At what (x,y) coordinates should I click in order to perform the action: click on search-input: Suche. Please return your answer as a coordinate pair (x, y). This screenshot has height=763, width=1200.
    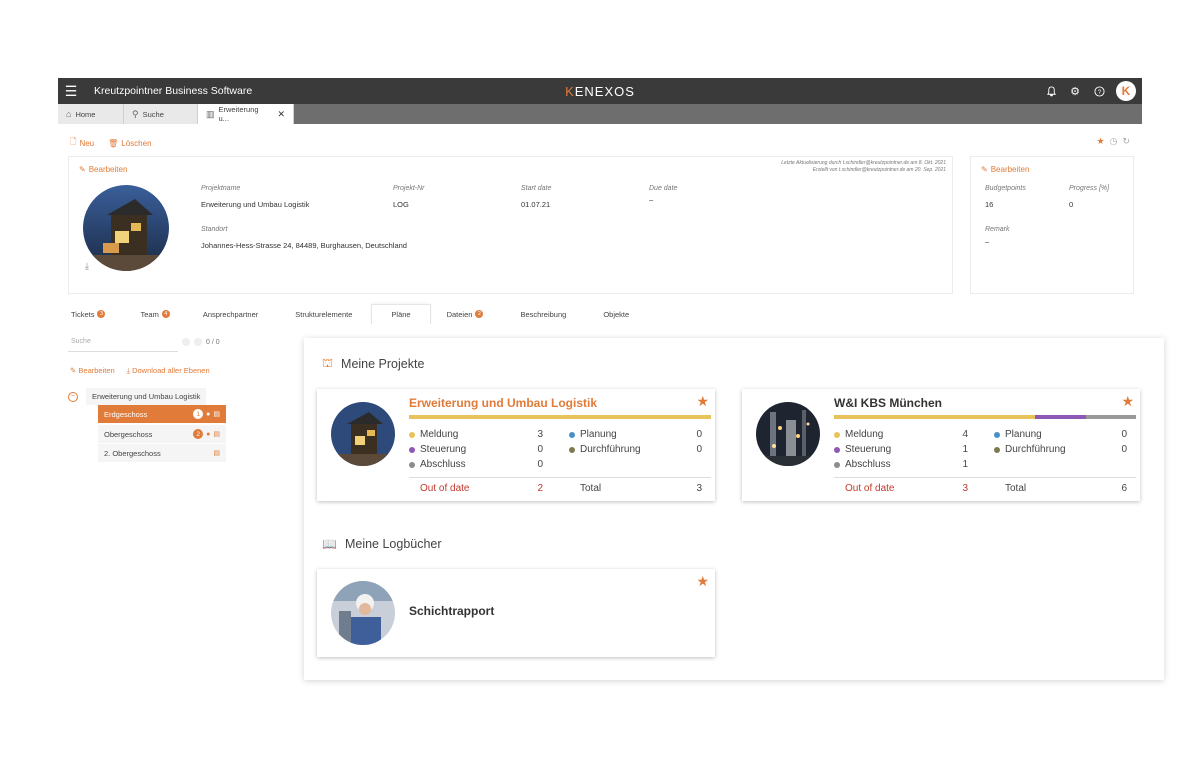
    Looking at the image, I should click on (123, 343).